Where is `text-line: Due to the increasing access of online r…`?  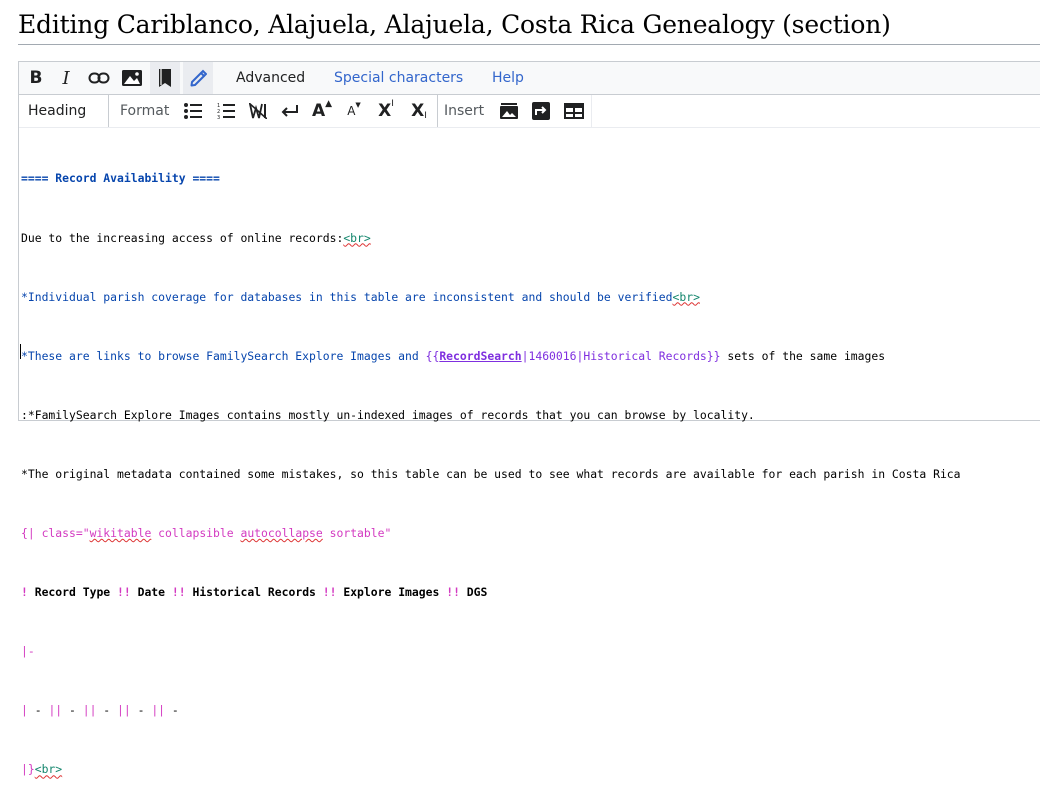 text-line: Due to the increasing access of online r… is located at coordinates (196, 237).